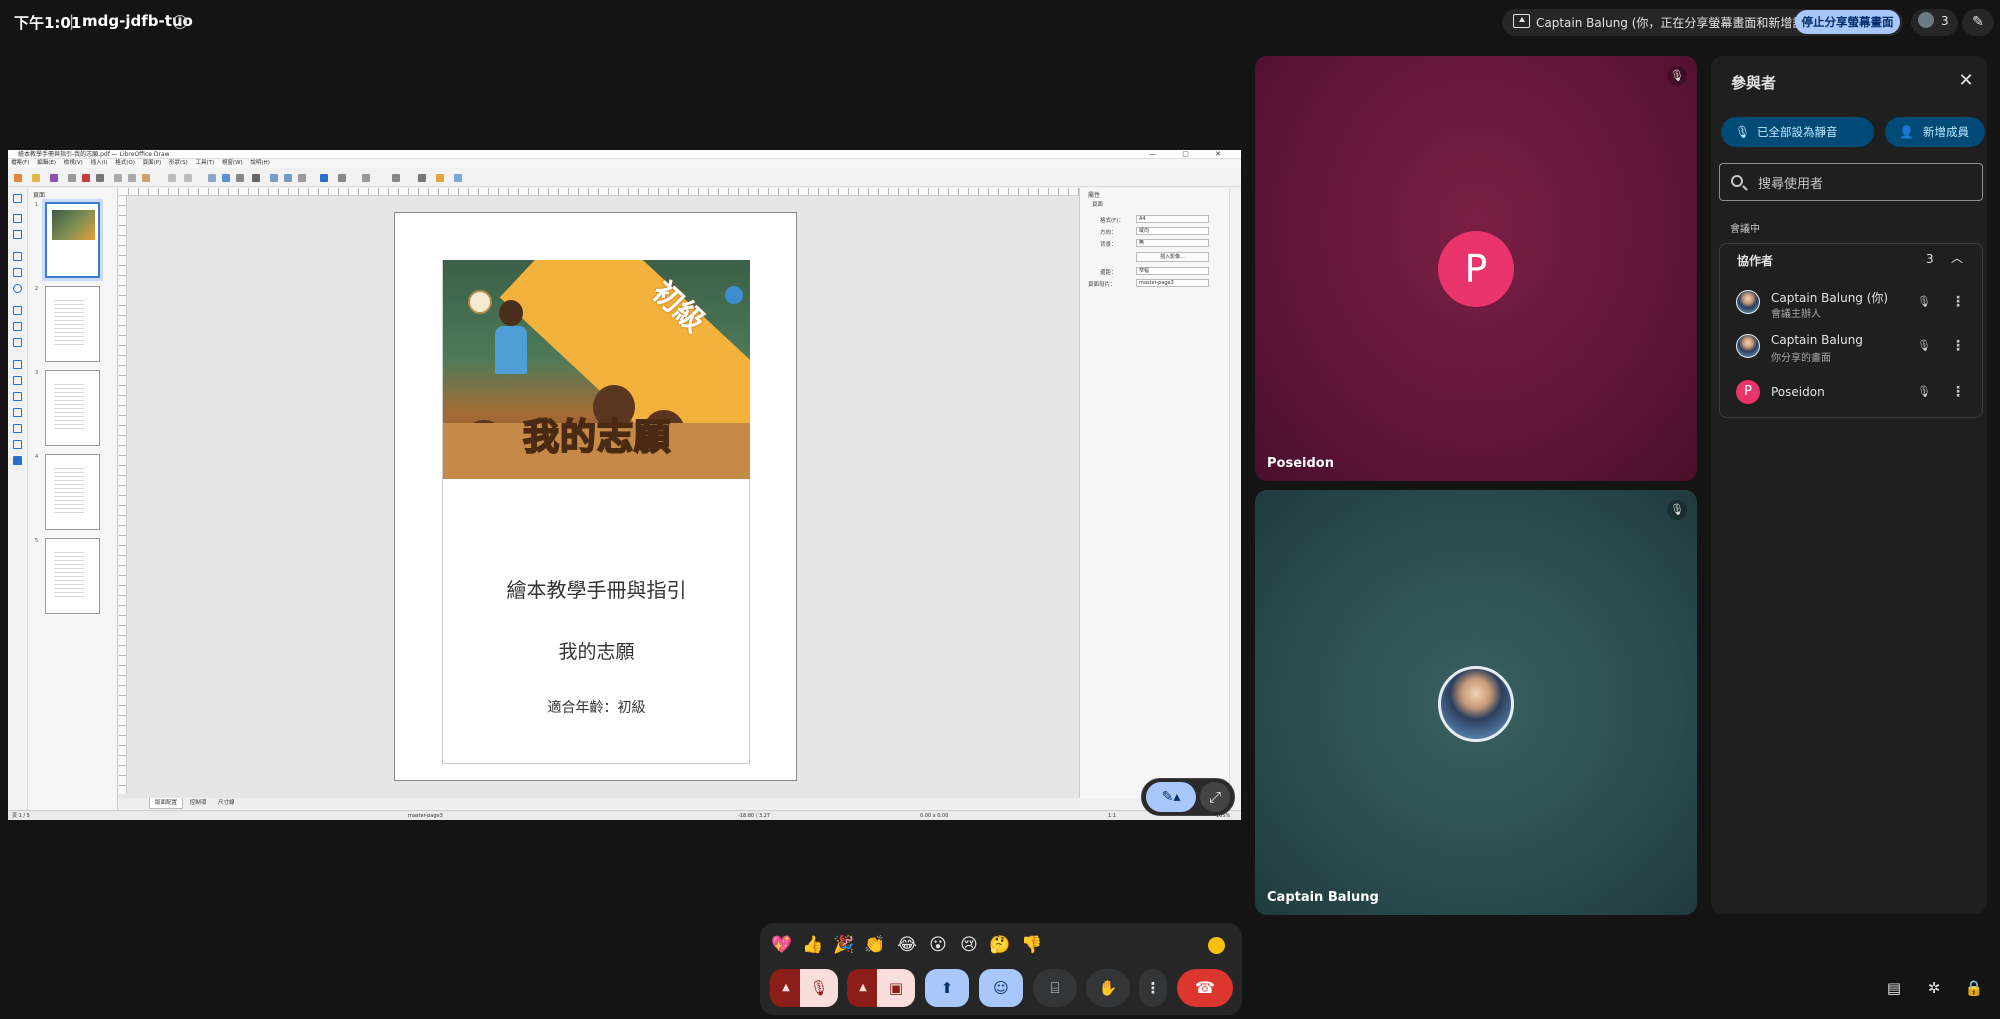 The height and width of the screenshot is (1019, 2000). Describe the element at coordinates (440, 178) in the screenshot. I see `filter-icon` at that location.